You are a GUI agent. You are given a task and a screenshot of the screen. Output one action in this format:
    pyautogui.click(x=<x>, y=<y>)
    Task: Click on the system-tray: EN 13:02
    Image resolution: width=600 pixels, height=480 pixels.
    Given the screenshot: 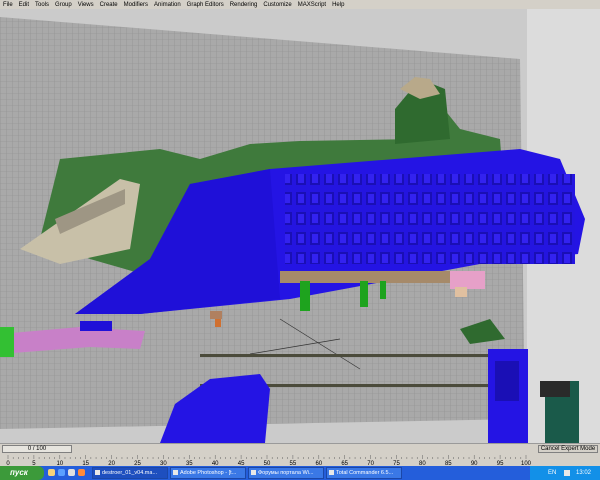 What is the action you would take?
    pyautogui.click(x=565, y=473)
    